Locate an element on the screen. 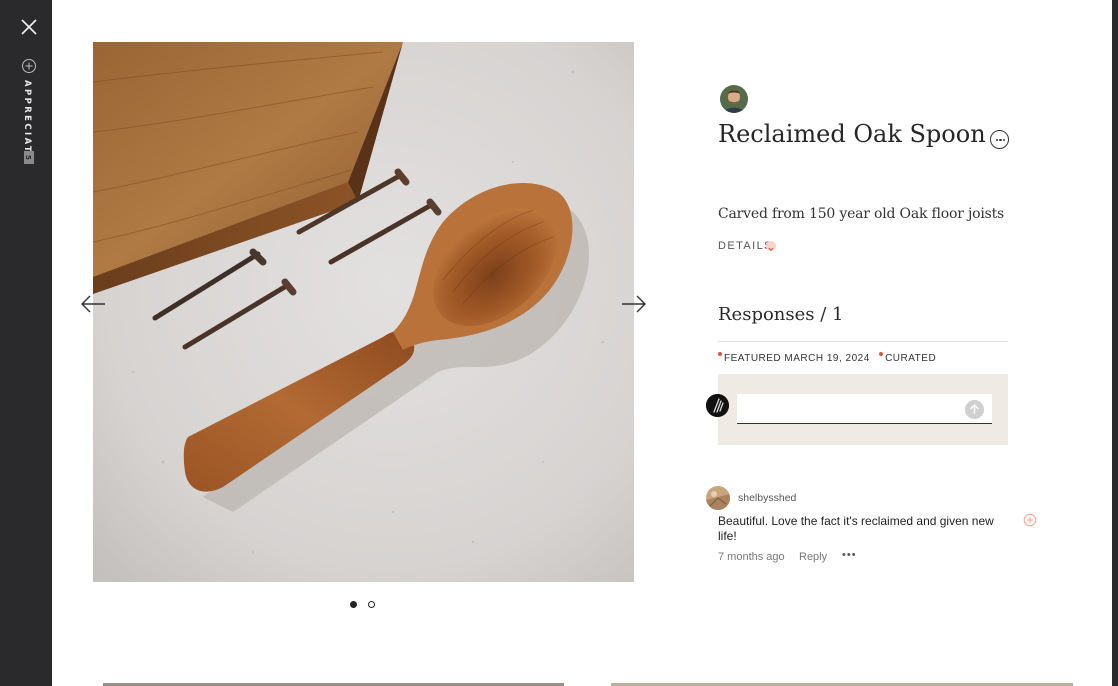 The width and height of the screenshot is (1118, 686). close-icon is located at coordinates (29, 27).